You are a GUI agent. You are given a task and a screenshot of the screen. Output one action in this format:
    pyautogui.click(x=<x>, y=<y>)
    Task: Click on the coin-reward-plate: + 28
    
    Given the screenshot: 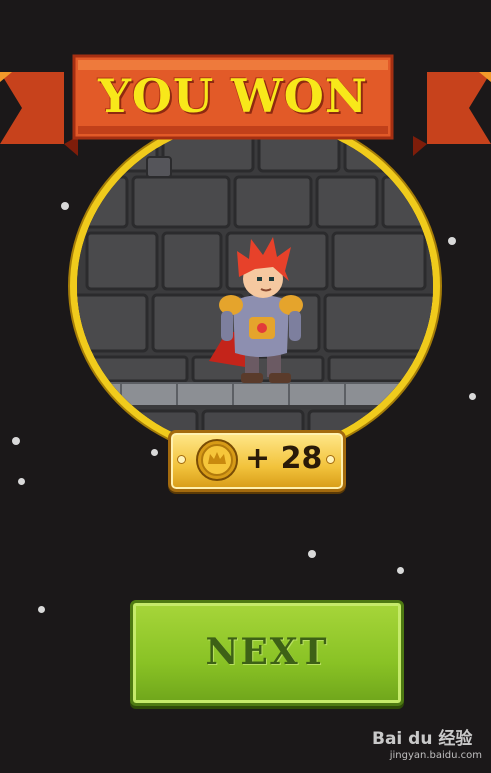 What is the action you would take?
    pyautogui.click(x=257, y=461)
    